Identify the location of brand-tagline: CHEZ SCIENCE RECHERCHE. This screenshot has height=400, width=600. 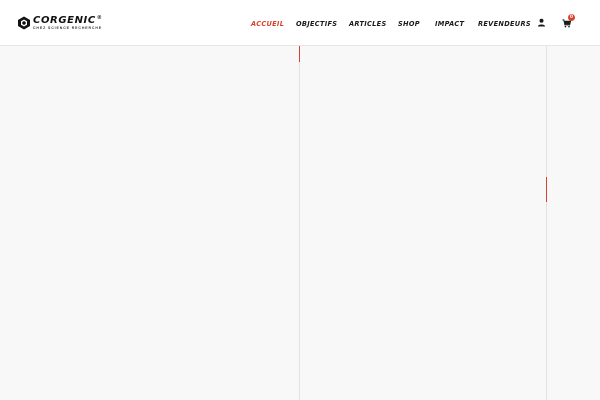
(67, 27).